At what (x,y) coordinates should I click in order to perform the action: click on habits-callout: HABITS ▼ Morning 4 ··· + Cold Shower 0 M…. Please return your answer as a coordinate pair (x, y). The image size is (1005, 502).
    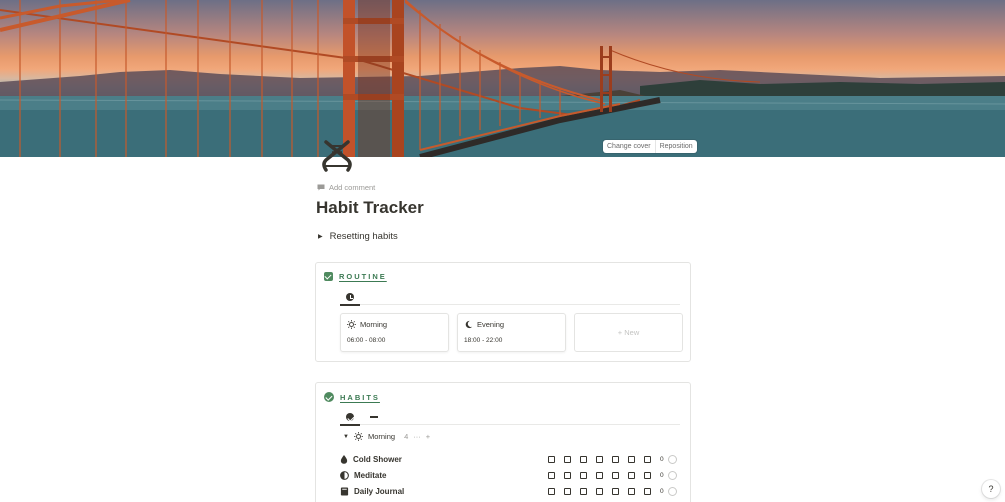
    Looking at the image, I should click on (503, 442).